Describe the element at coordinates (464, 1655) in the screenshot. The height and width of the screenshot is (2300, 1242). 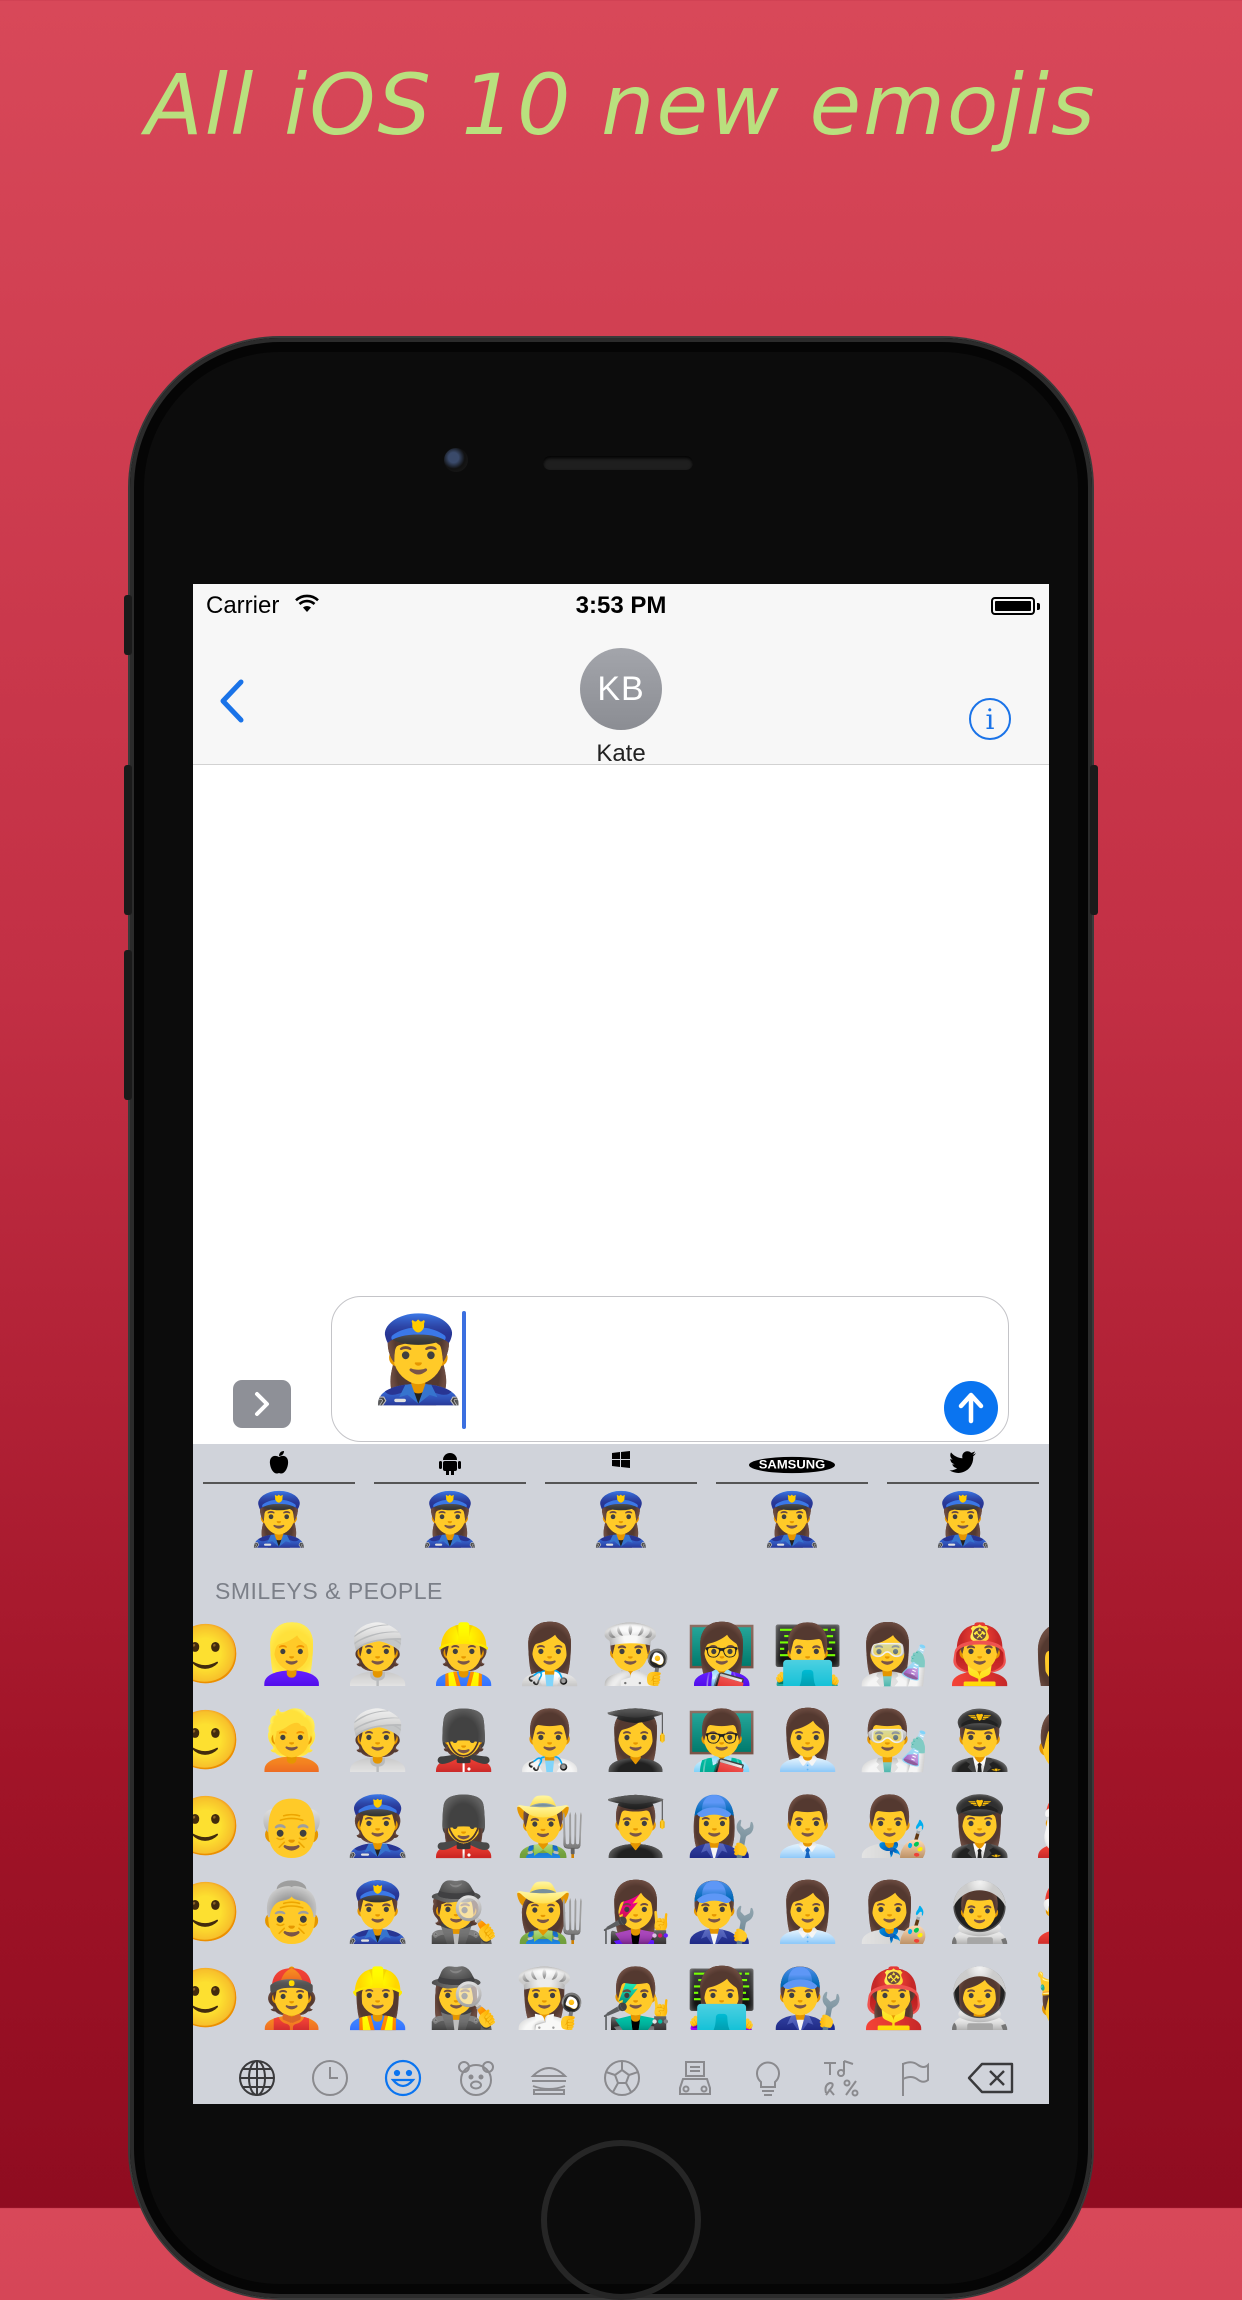
I see `emoji-key: 👷` at that location.